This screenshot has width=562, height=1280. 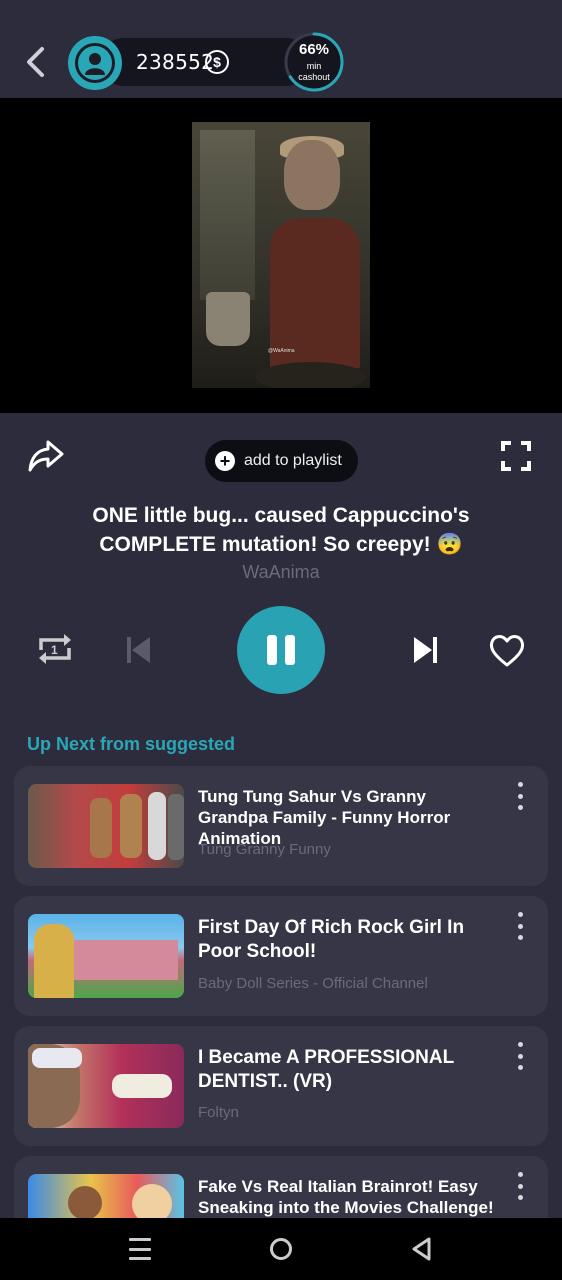 I want to click on previous-icon, so click(x=138, y=650).